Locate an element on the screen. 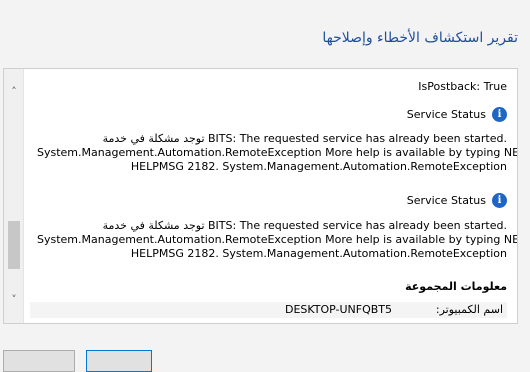  computer-name-label: اسم الكمبيوتر: is located at coordinates (469, 309).